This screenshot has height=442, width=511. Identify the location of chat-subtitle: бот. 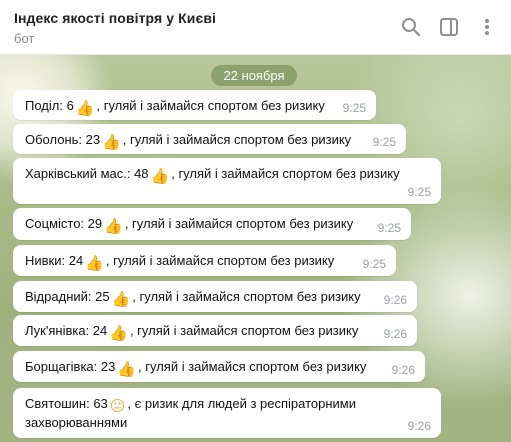
(24, 38).